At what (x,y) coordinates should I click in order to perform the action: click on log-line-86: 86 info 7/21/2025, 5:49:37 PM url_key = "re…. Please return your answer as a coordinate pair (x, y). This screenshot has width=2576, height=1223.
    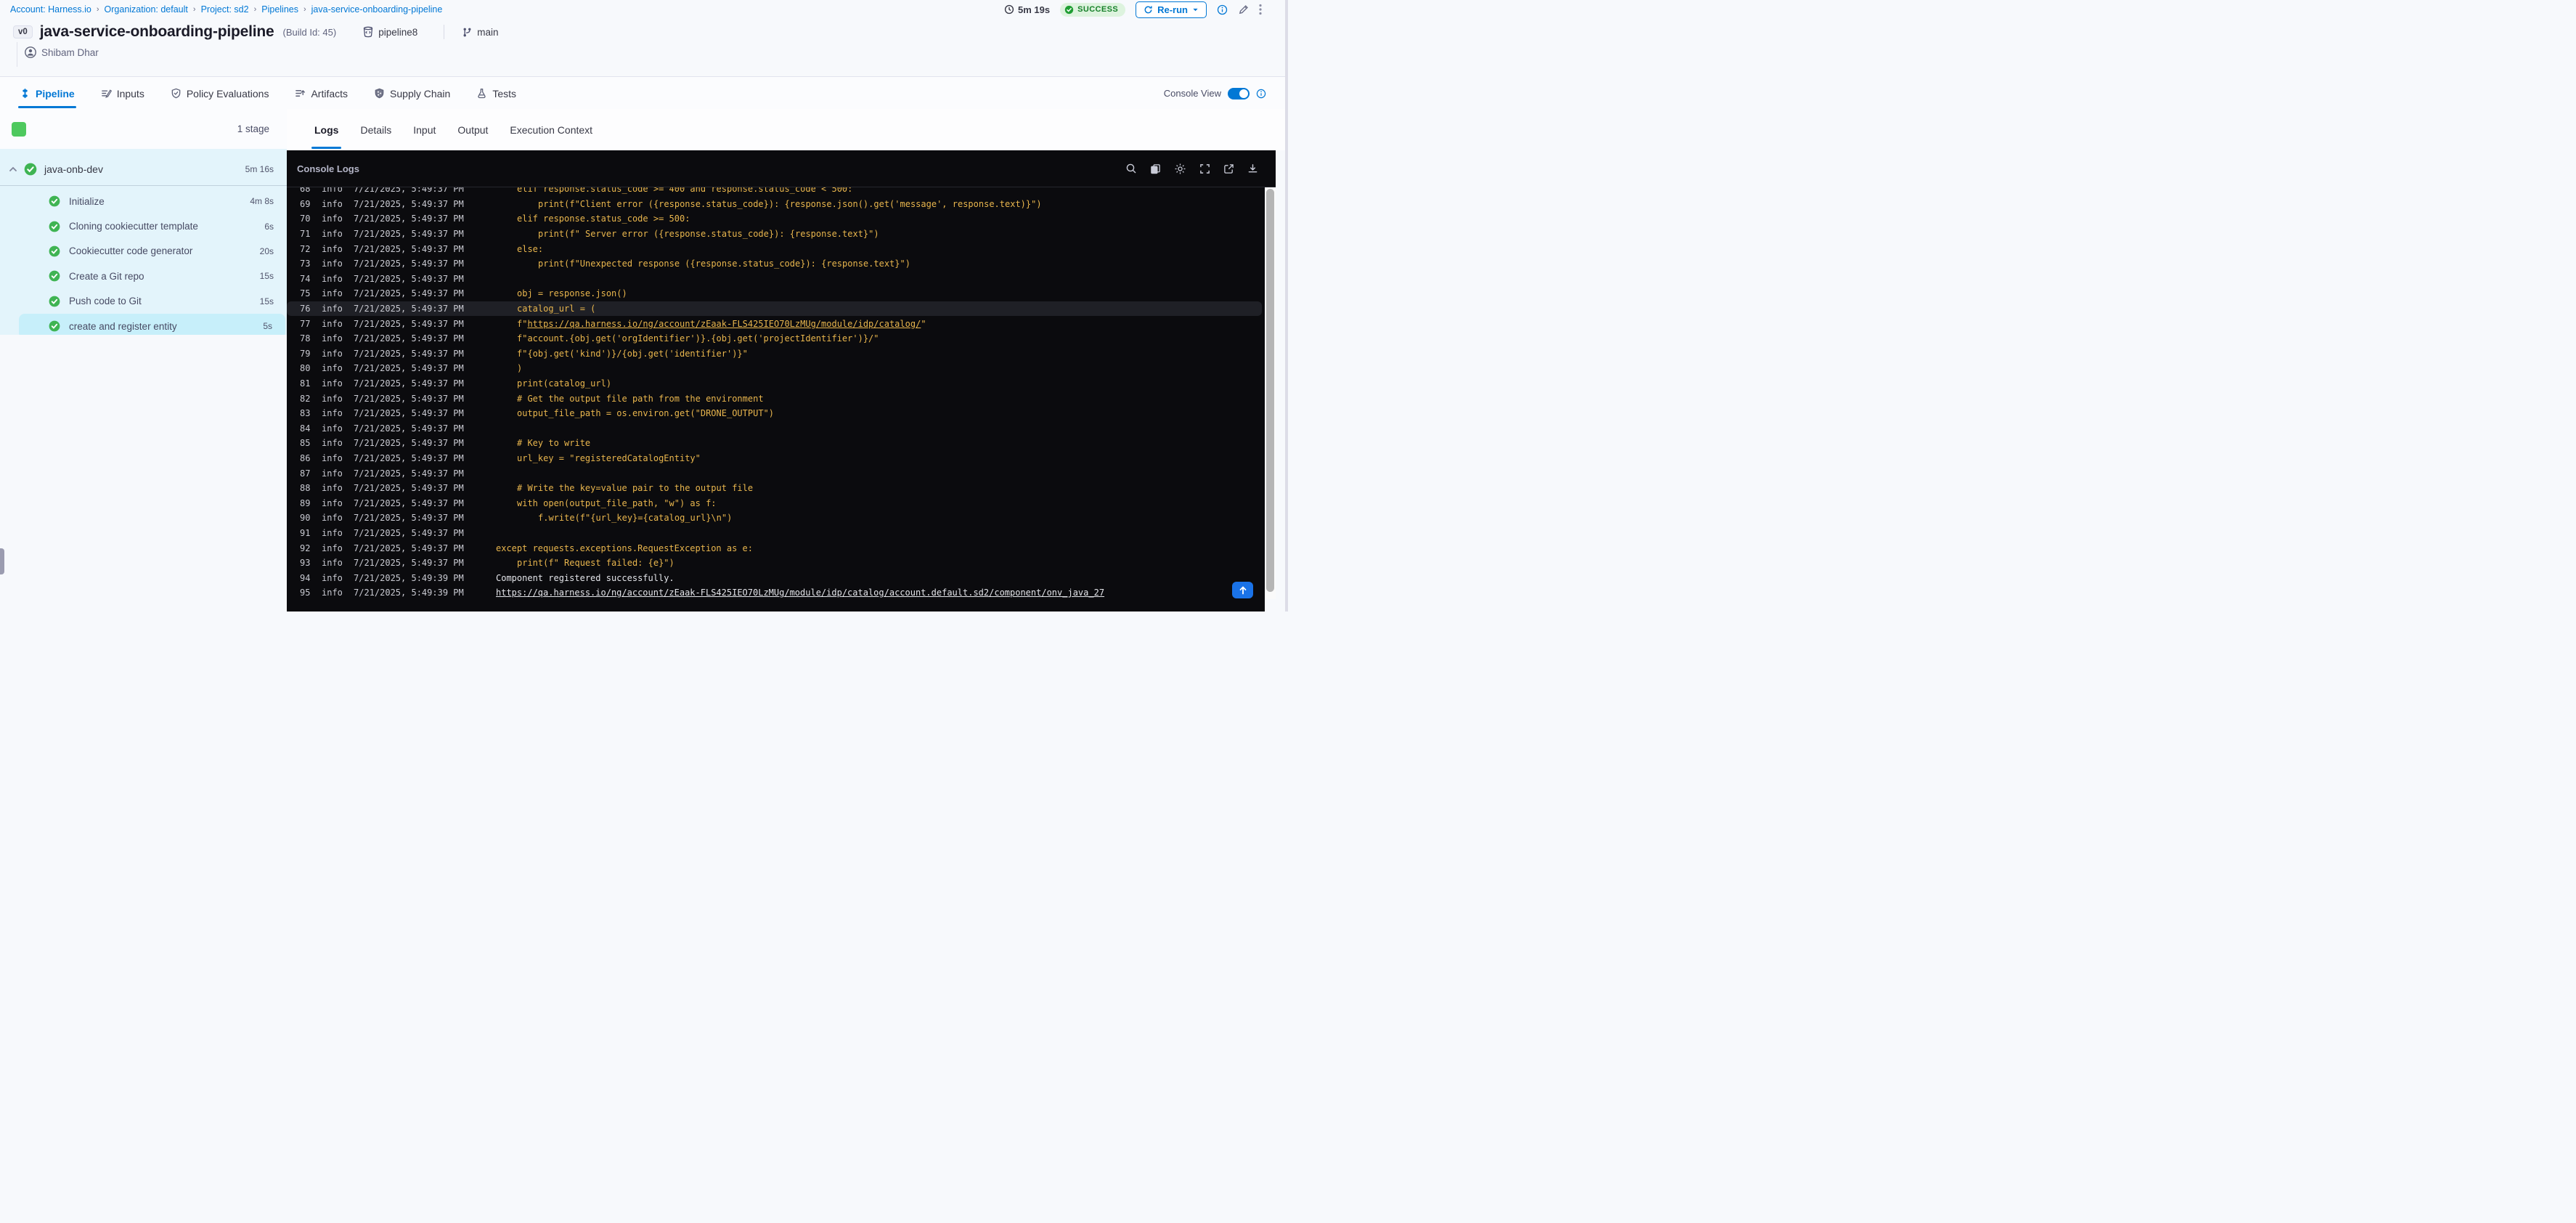
    Looking at the image, I should click on (776, 458).